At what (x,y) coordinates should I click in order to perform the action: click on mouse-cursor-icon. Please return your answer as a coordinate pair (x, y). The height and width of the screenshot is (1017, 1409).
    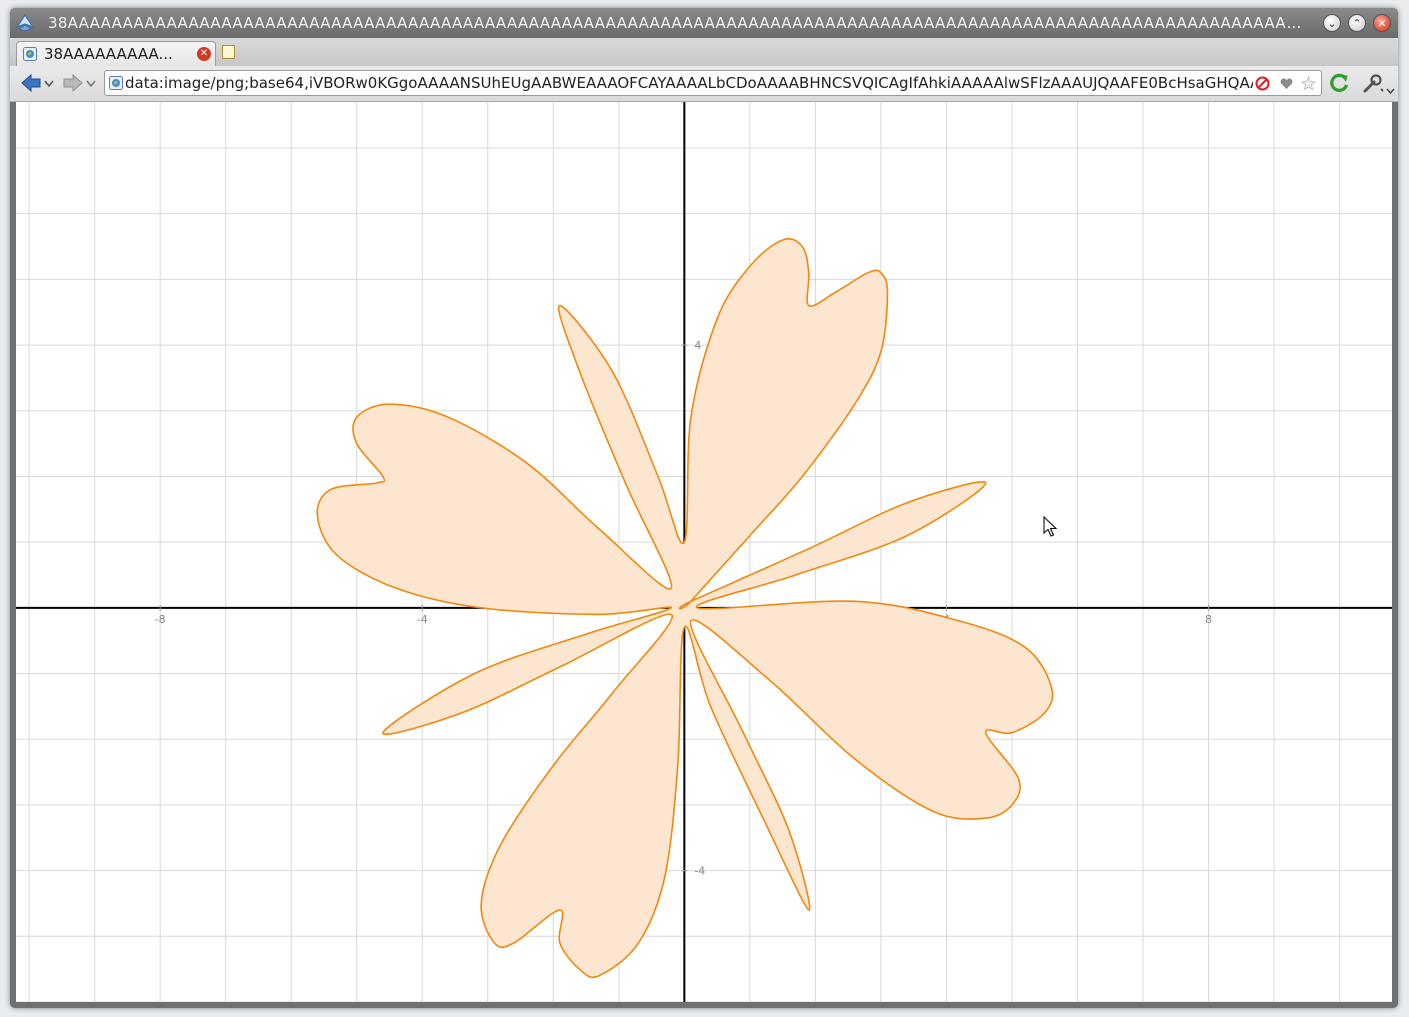
    Looking at the image, I should click on (1050, 526).